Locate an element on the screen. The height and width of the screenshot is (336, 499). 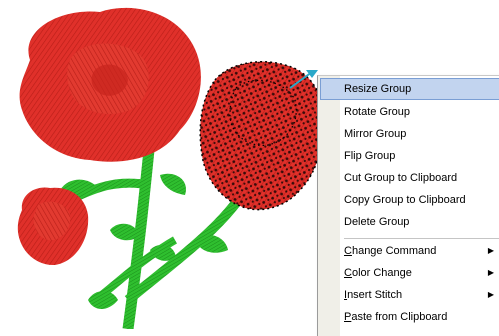
menu-item-label: Mirror Group is located at coordinates (375, 134).